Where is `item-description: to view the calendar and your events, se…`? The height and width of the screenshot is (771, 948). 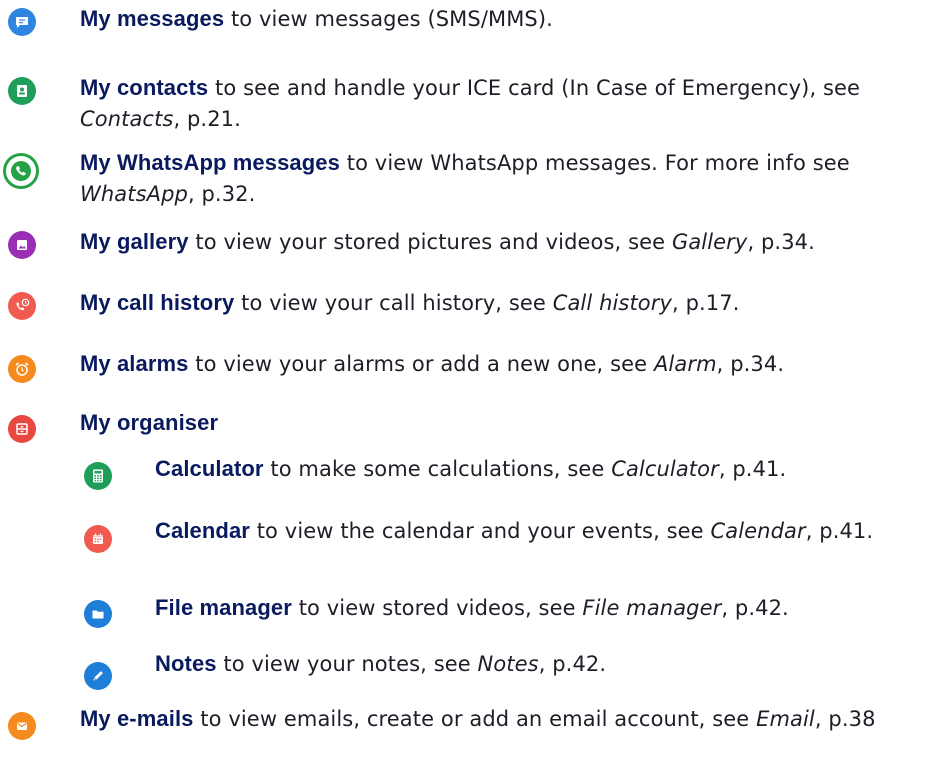 item-description: to view the calendar and your events, se… is located at coordinates (480, 531).